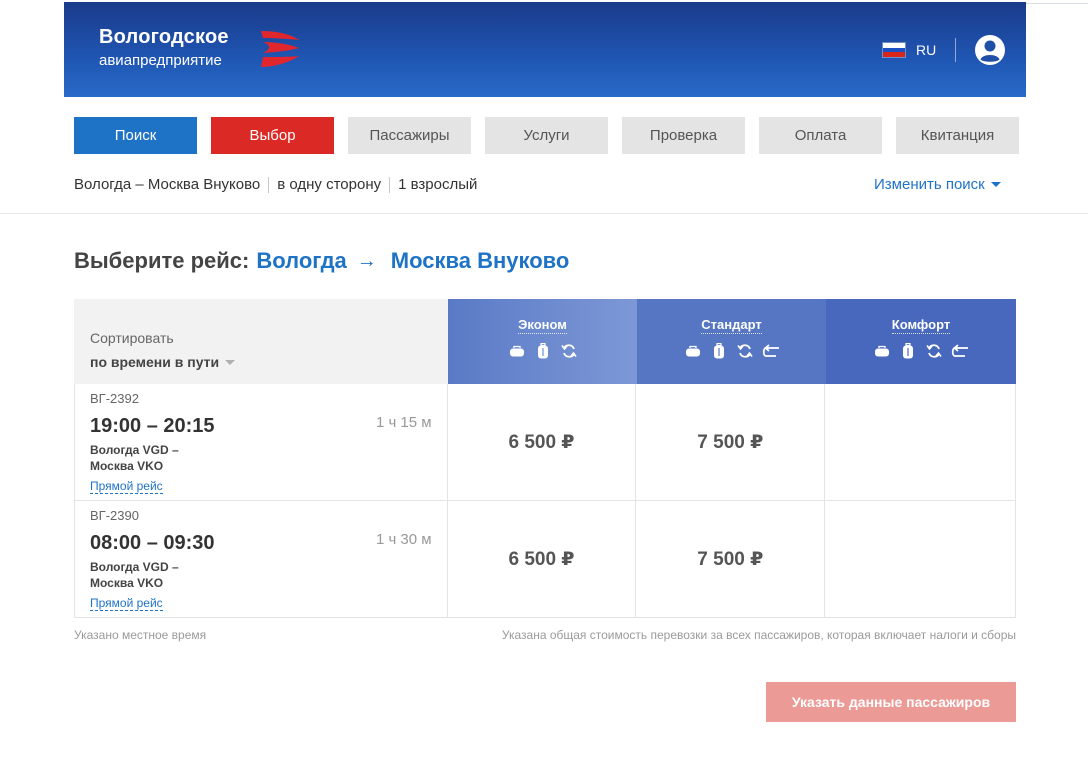 The height and width of the screenshot is (764, 1088). Describe the element at coordinates (957, 135) in the screenshot. I see `step-receipt: Квитанция` at that location.